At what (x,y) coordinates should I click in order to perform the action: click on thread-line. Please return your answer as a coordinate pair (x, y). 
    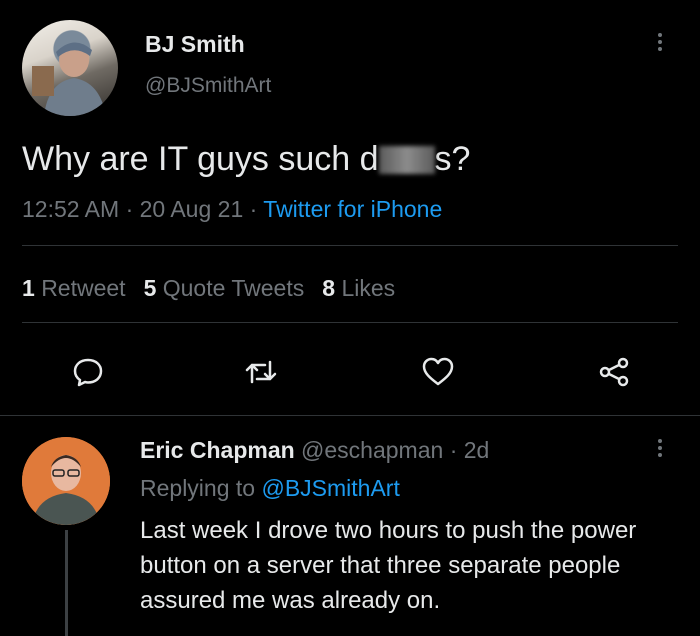
    Looking at the image, I should click on (66, 583).